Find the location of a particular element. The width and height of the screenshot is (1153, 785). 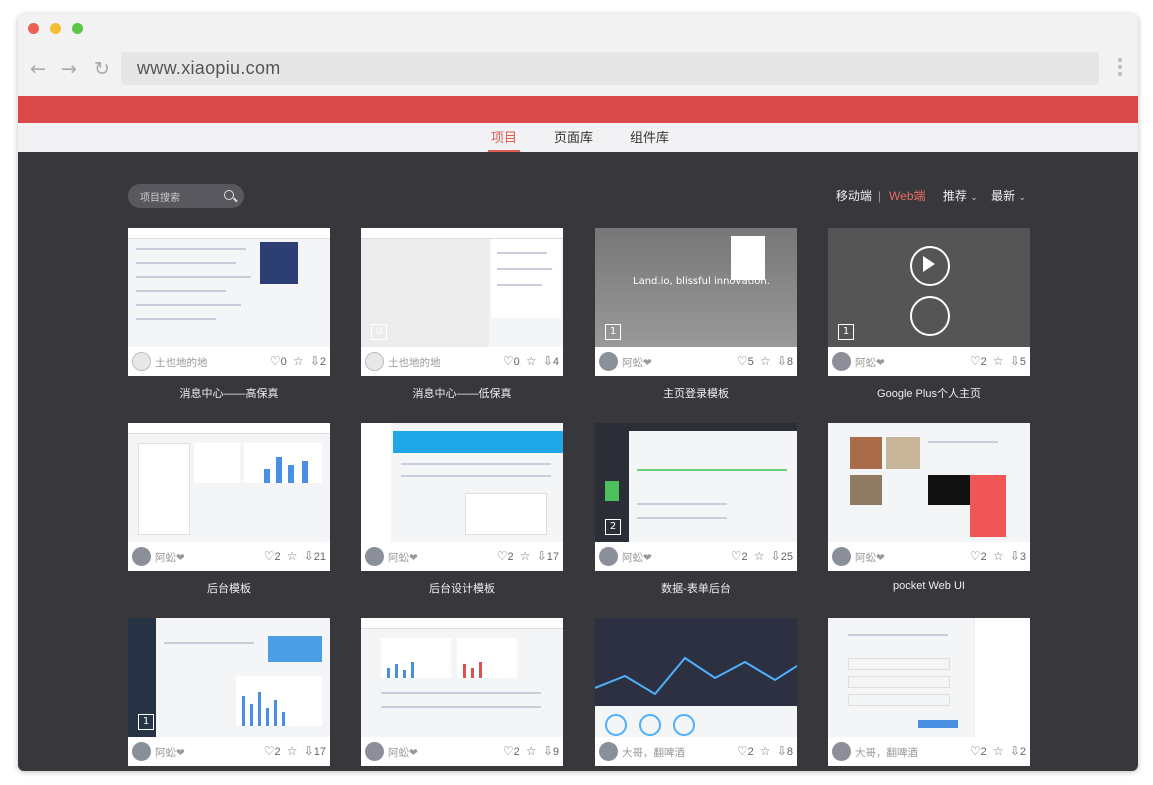

sort-latest: 最新 ⌄ is located at coordinates (1008, 196).